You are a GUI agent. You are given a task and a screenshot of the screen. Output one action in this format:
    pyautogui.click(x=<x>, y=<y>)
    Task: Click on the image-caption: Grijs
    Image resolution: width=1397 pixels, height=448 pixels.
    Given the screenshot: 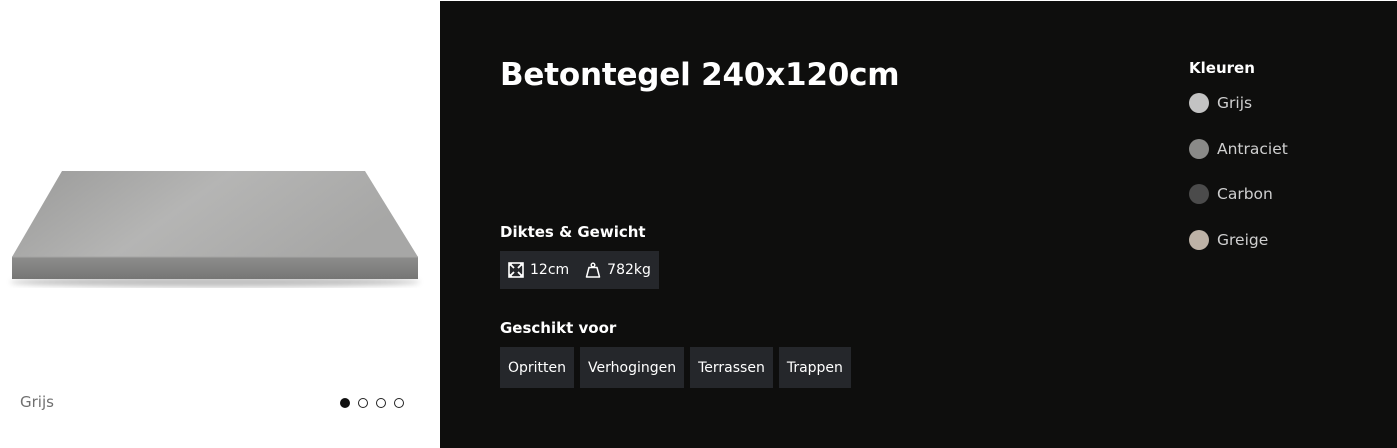 What is the action you would take?
    pyautogui.click(x=37, y=402)
    